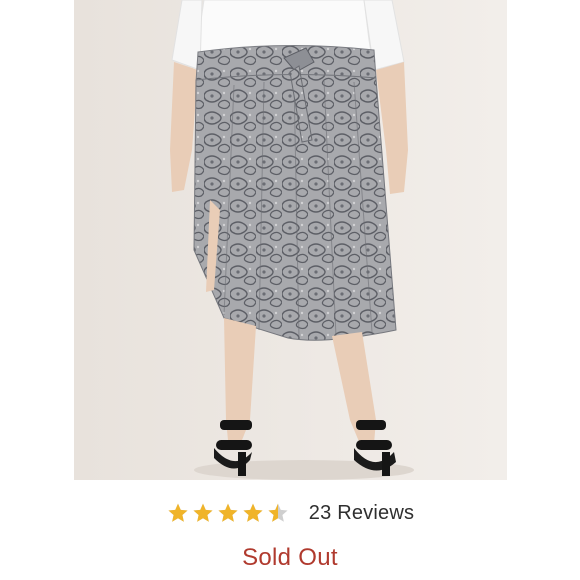 The width and height of the screenshot is (580, 580). I want to click on sold-out-status: Sold Out, so click(290, 557).